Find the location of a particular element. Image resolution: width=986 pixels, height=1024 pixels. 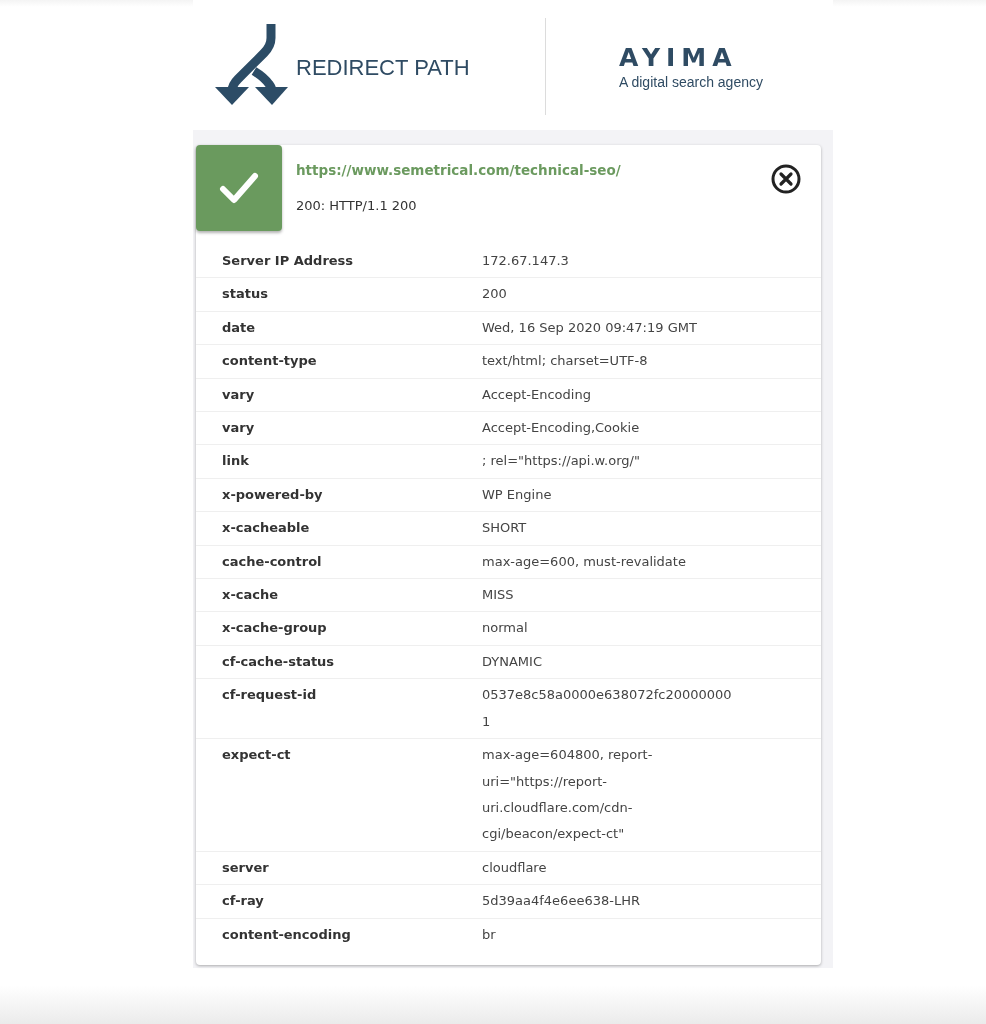

split-arrows-logo-icon is located at coordinates (251, 65).